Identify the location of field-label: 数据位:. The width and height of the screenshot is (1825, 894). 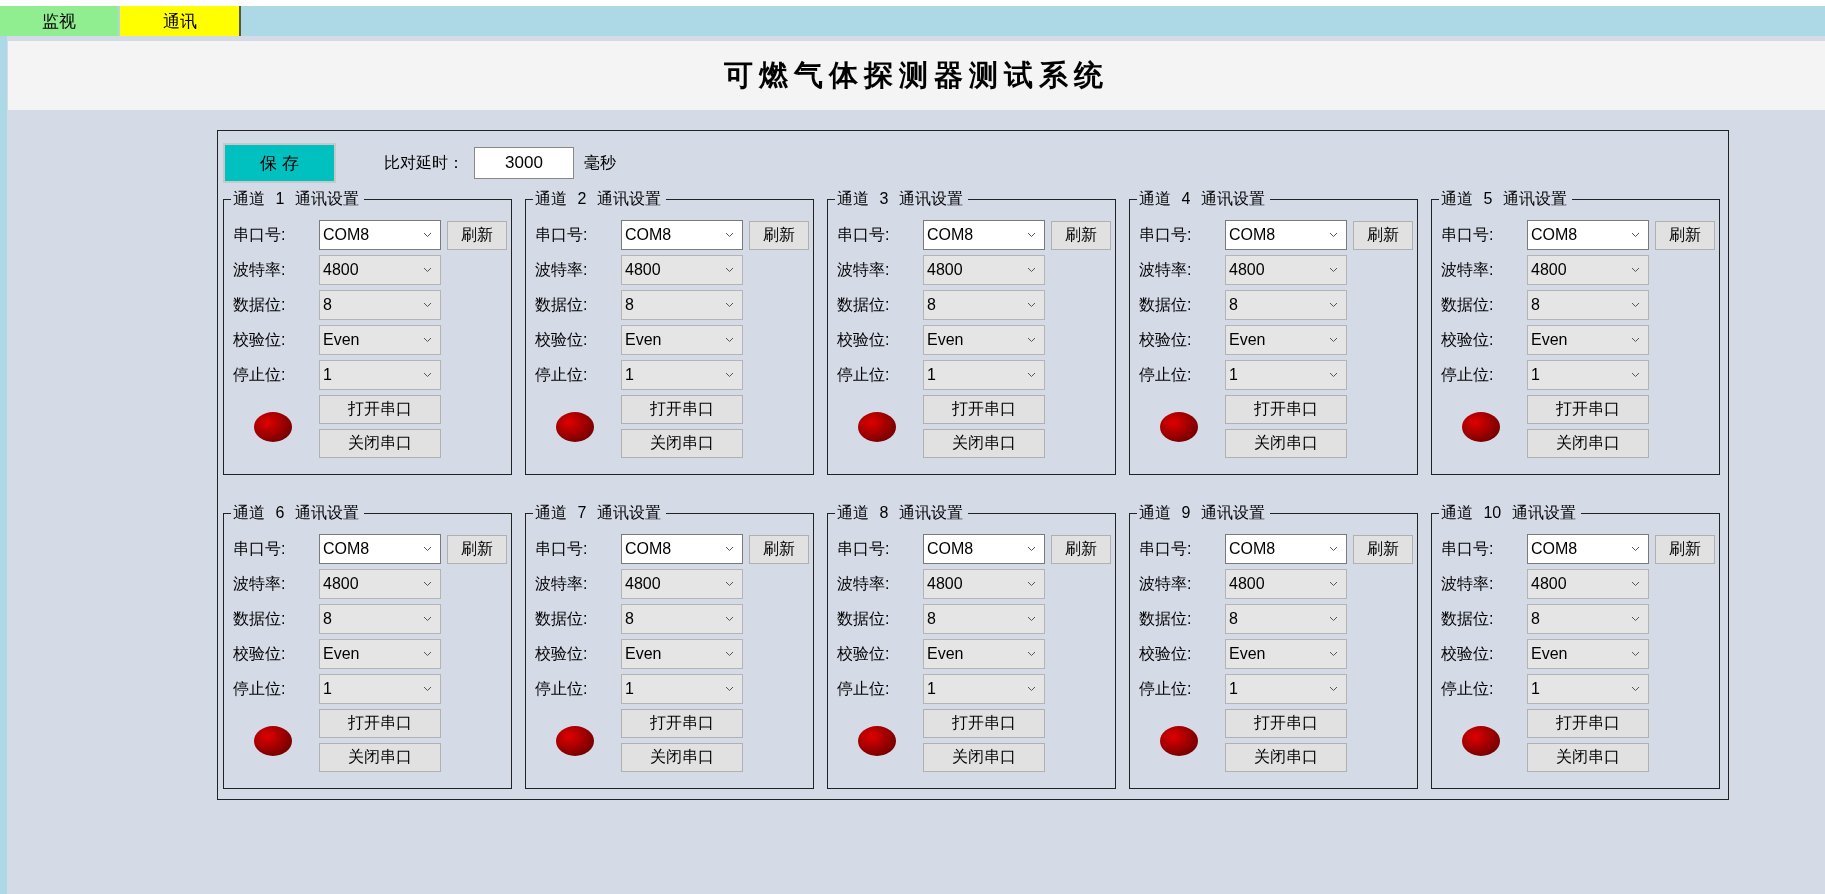
(562, 618).